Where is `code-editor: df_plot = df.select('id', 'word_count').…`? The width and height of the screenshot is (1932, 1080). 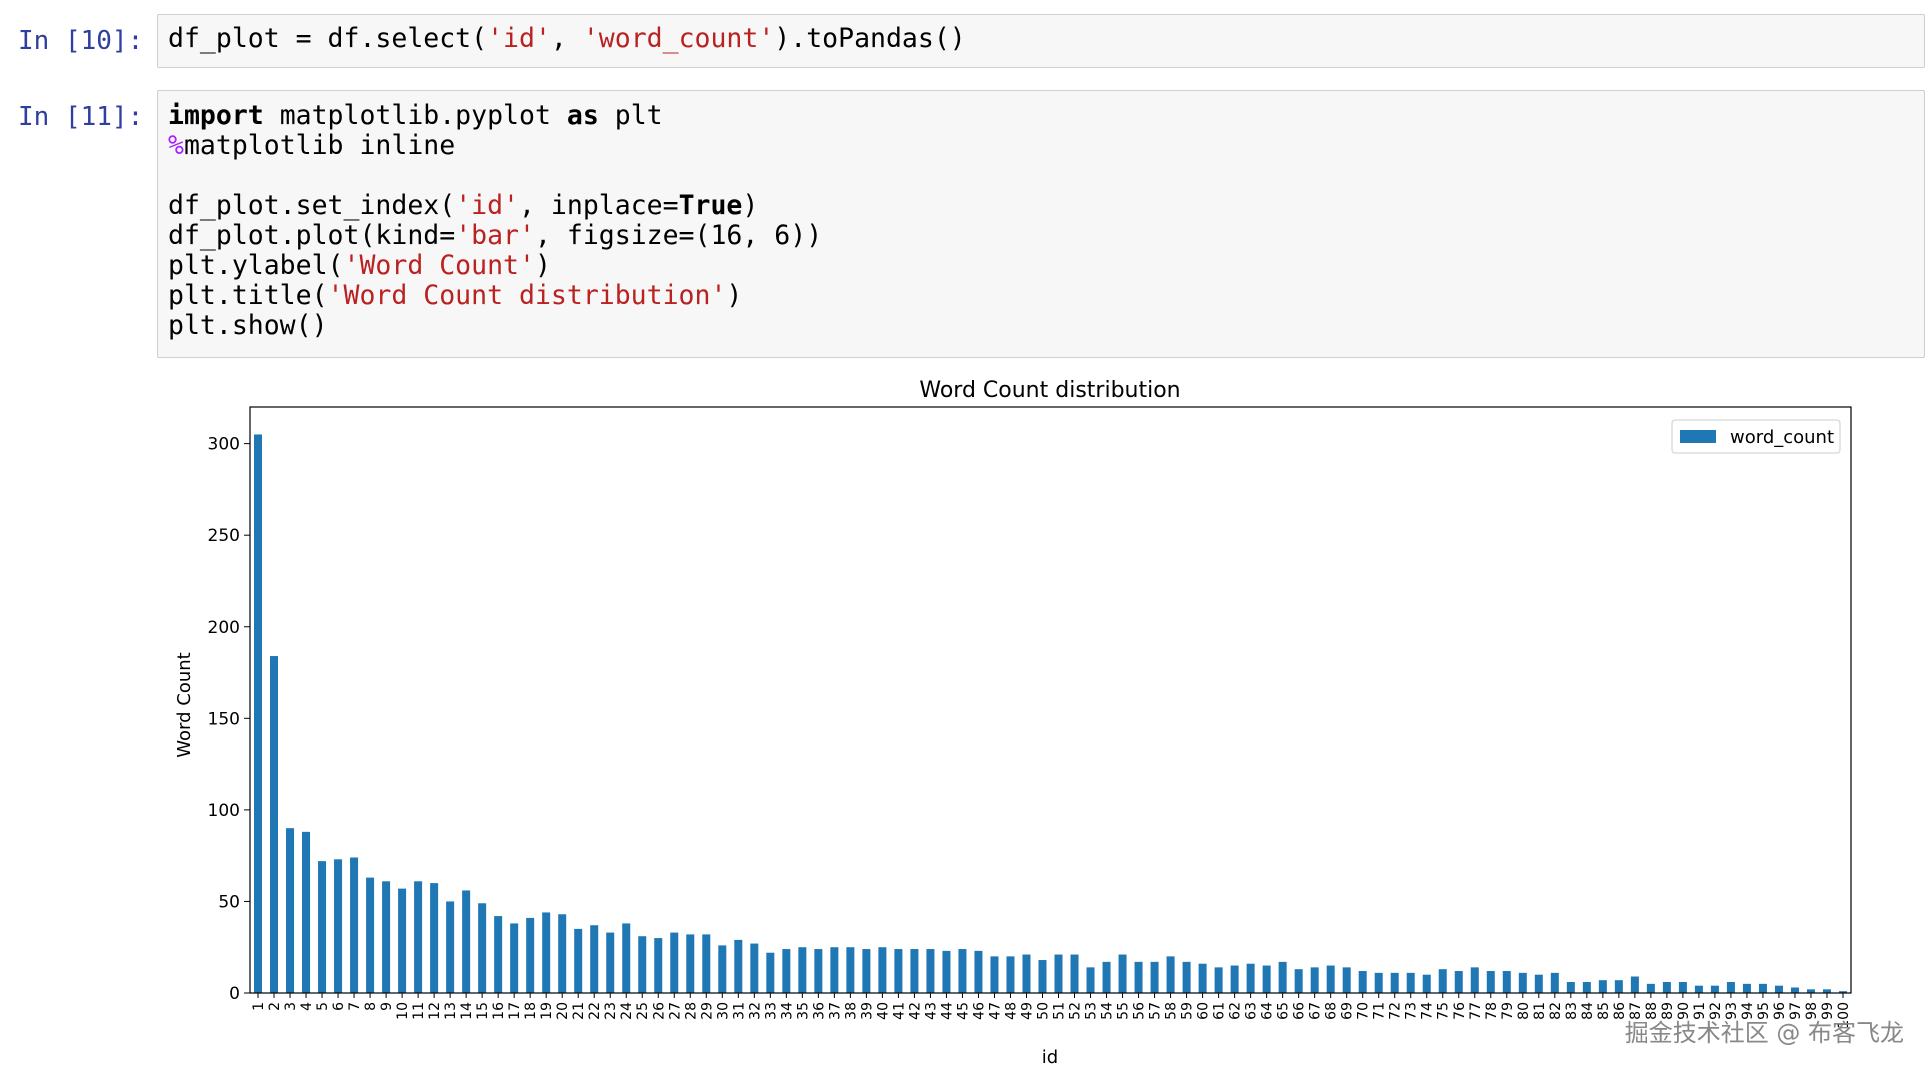
code-editor: df_plot = df.select('id', 'word_count').… is located at coordinates (1041, 41).